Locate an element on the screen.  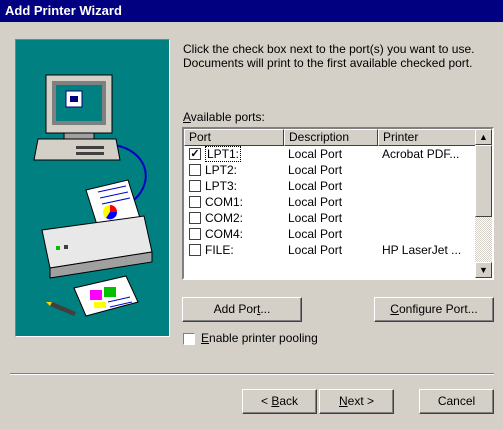
footer-separator is located at coordinates (252, 374).